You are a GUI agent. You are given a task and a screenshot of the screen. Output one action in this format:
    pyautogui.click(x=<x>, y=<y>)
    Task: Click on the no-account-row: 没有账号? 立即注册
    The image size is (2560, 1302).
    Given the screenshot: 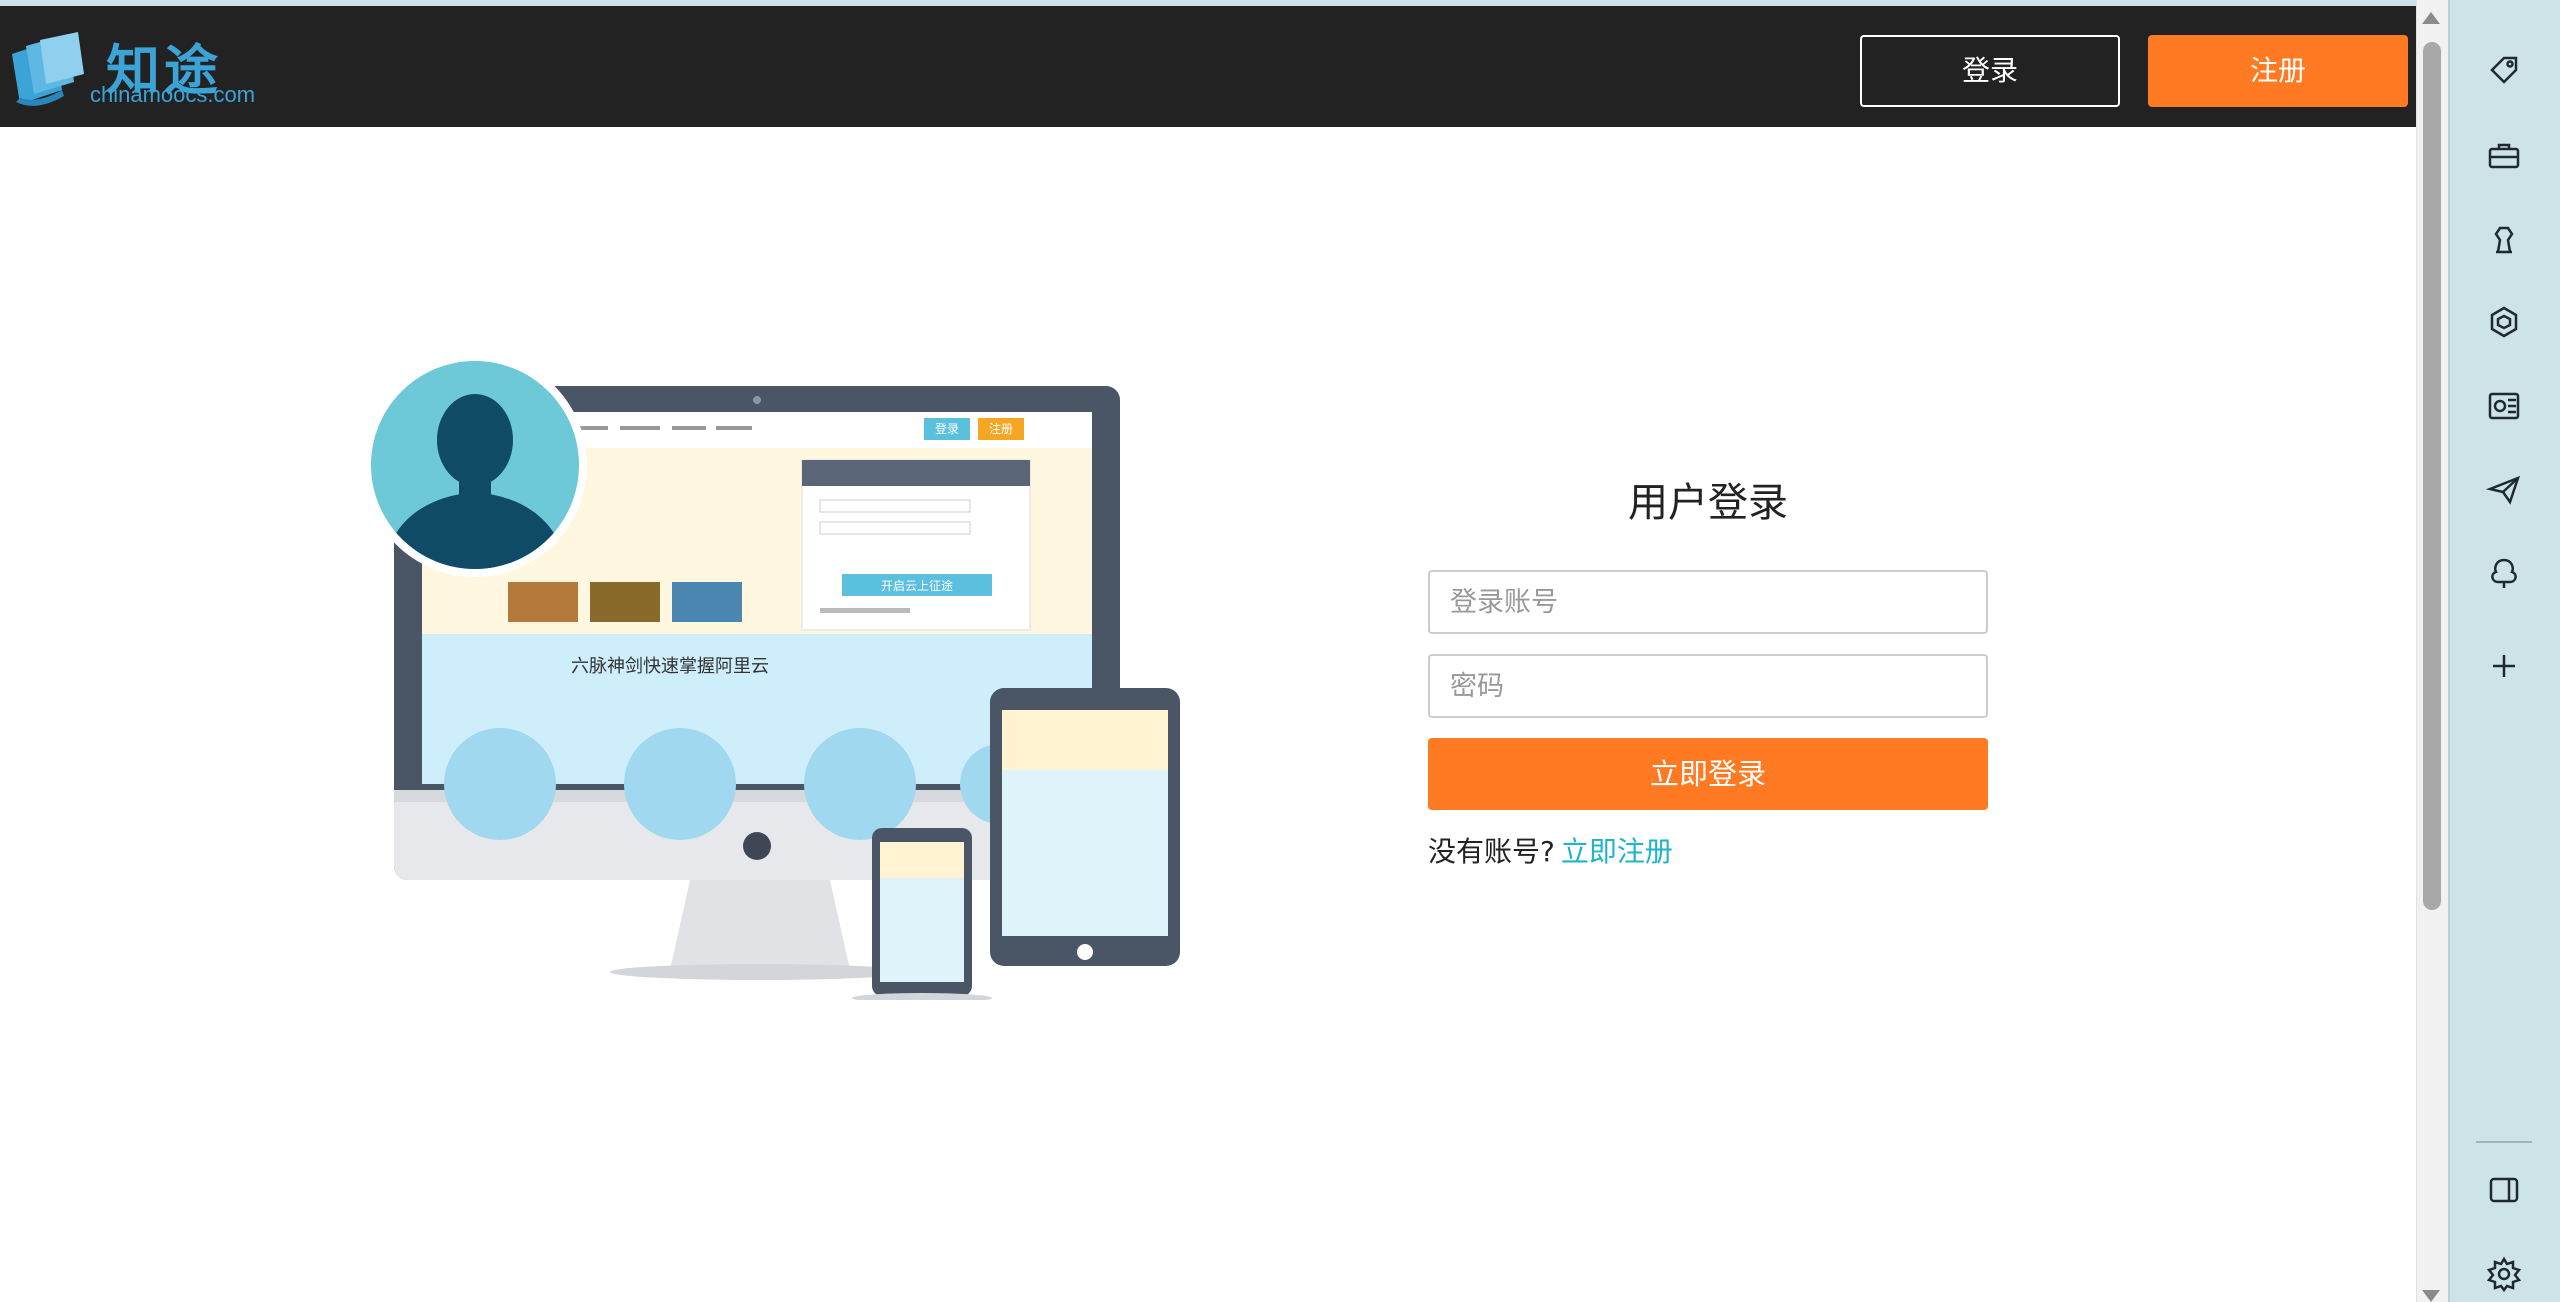 What is the action you would take?
    pyautogui.click(x=1550, y=850)
    